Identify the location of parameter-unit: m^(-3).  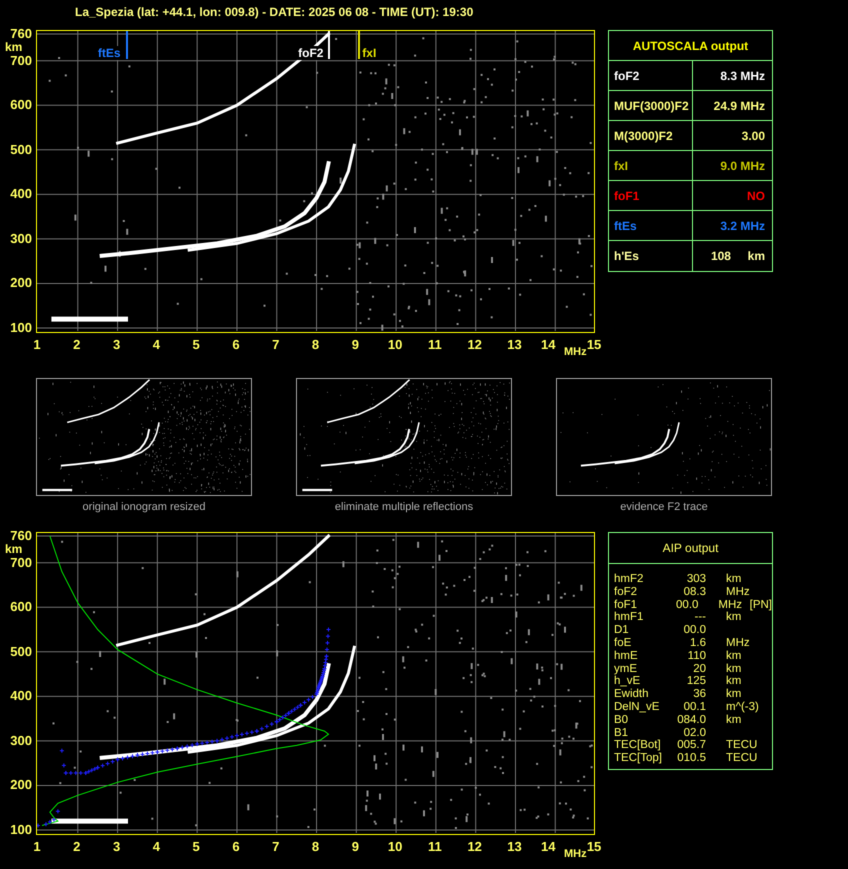
(743, 707).